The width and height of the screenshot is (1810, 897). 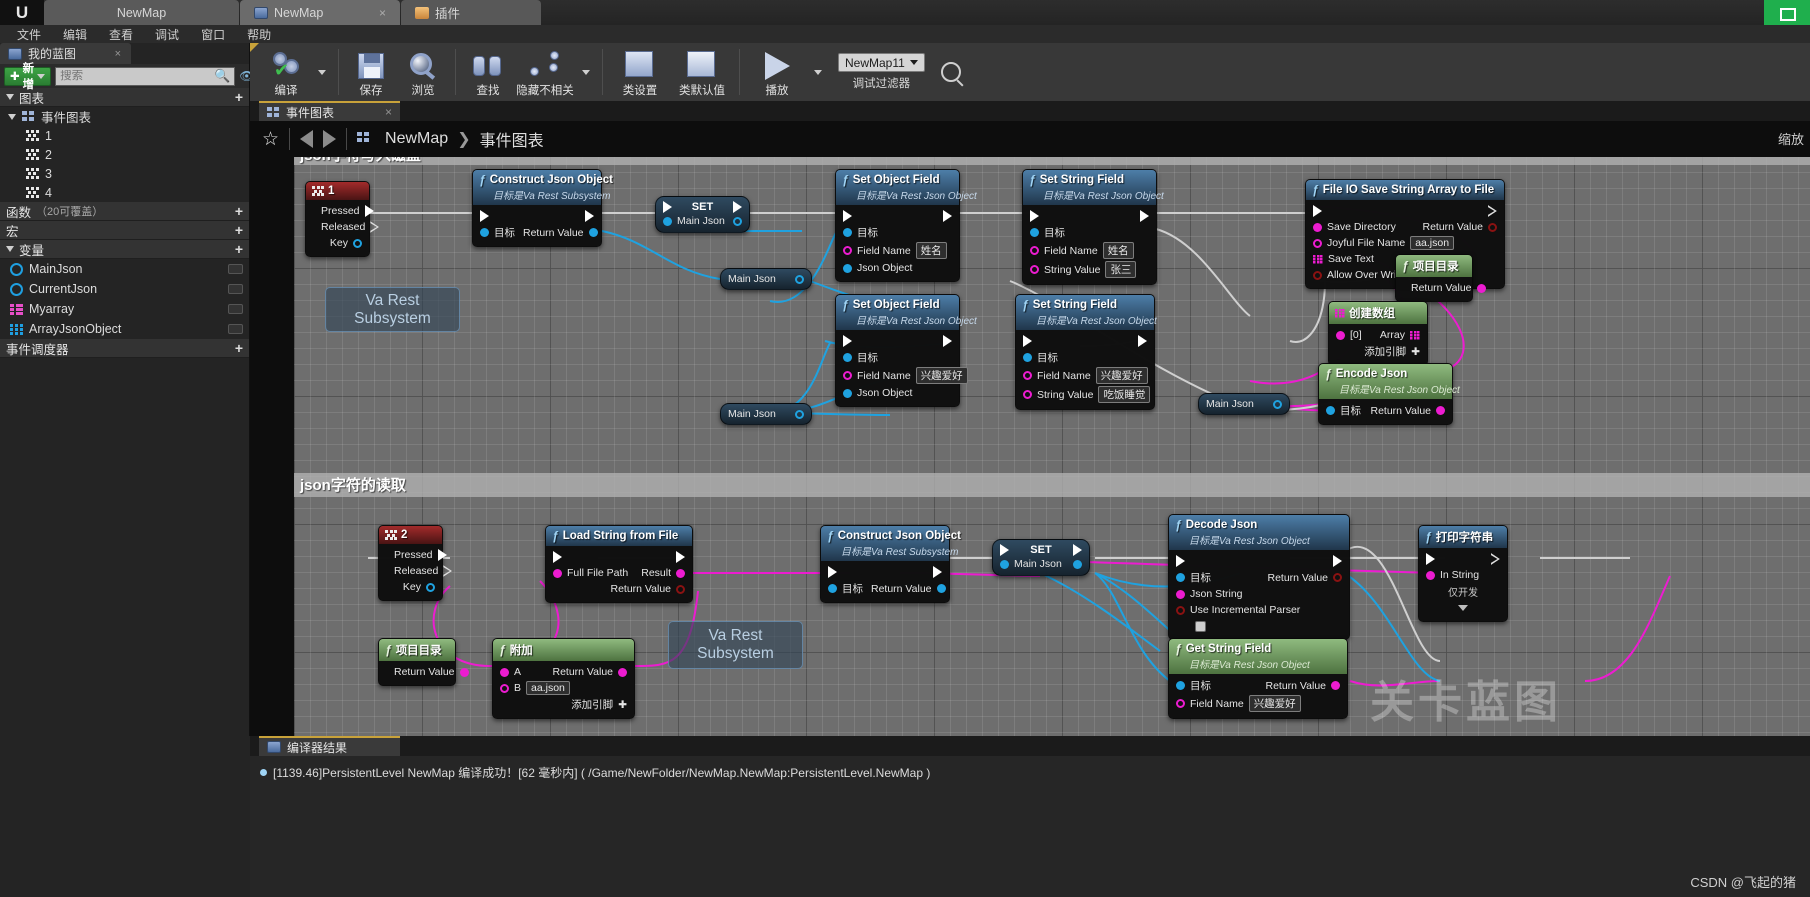 What do you see at coordinates (680, 573) in the screenshot?
I see `result-out-pin` at bounding box center [680, 573].